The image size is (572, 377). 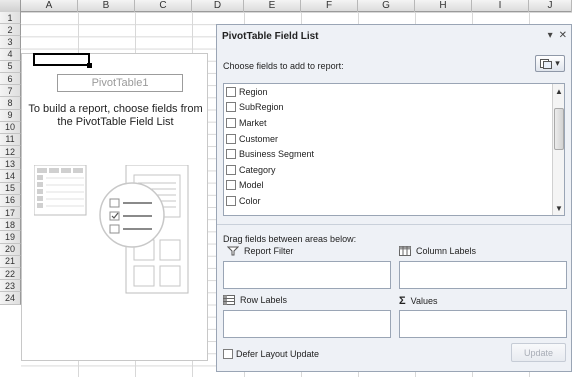 I want to click on panel-title: PivotTable Field List, so click(x=270, y=36).